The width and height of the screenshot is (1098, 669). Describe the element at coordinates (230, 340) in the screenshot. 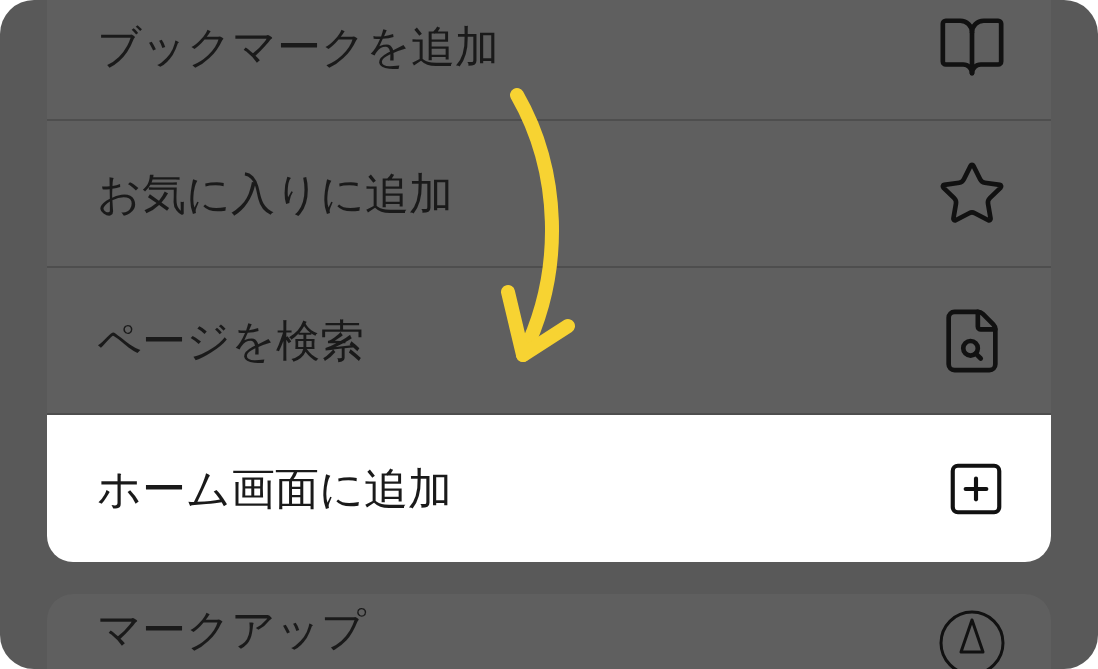

I see `menu-item-label: ページを検索` at that location.